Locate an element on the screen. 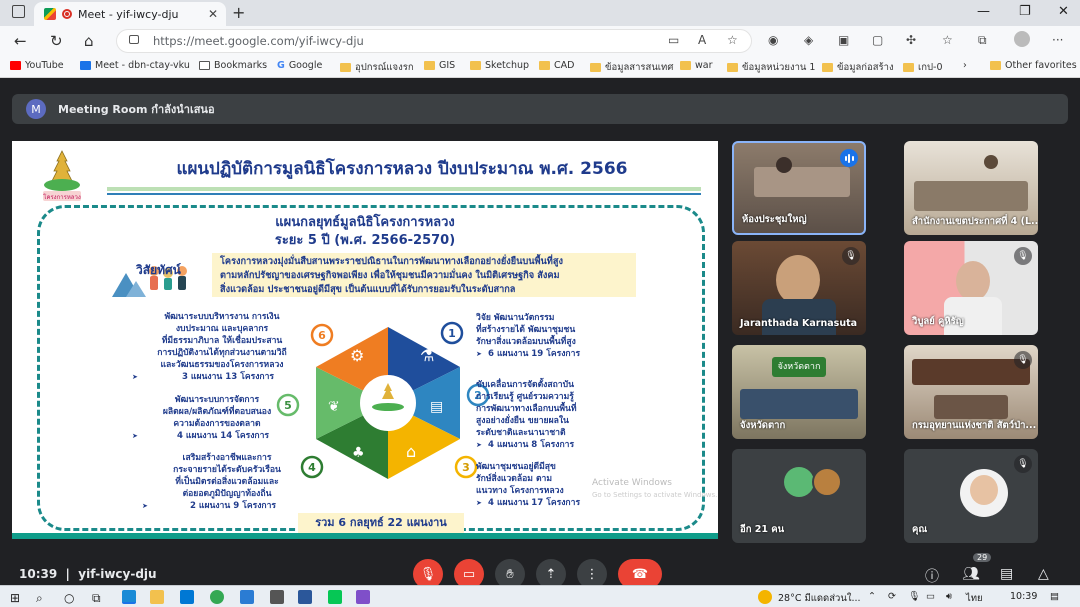 This screenshot has height=607, width=1080. bookmark-bookmarks: Bookmarks is located at coordinates (233, 65).